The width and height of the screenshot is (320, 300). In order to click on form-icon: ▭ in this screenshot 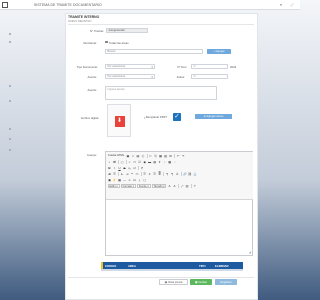, I will do `click(135, 162)`.